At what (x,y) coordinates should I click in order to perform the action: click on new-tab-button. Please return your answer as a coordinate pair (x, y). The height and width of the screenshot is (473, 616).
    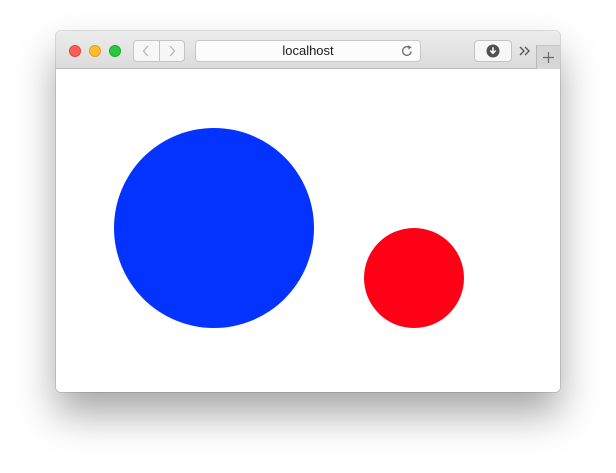
    Looking at the image, I should click on (548, 57).